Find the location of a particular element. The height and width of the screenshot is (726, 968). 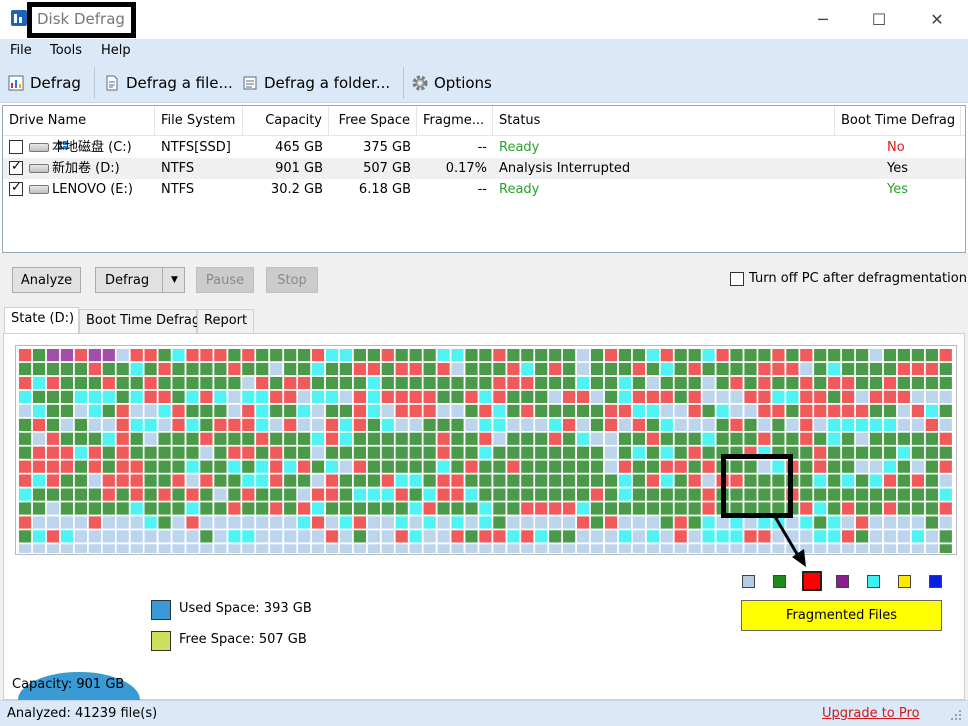

minimize-button: ─ is located at coordinates (823, 19).